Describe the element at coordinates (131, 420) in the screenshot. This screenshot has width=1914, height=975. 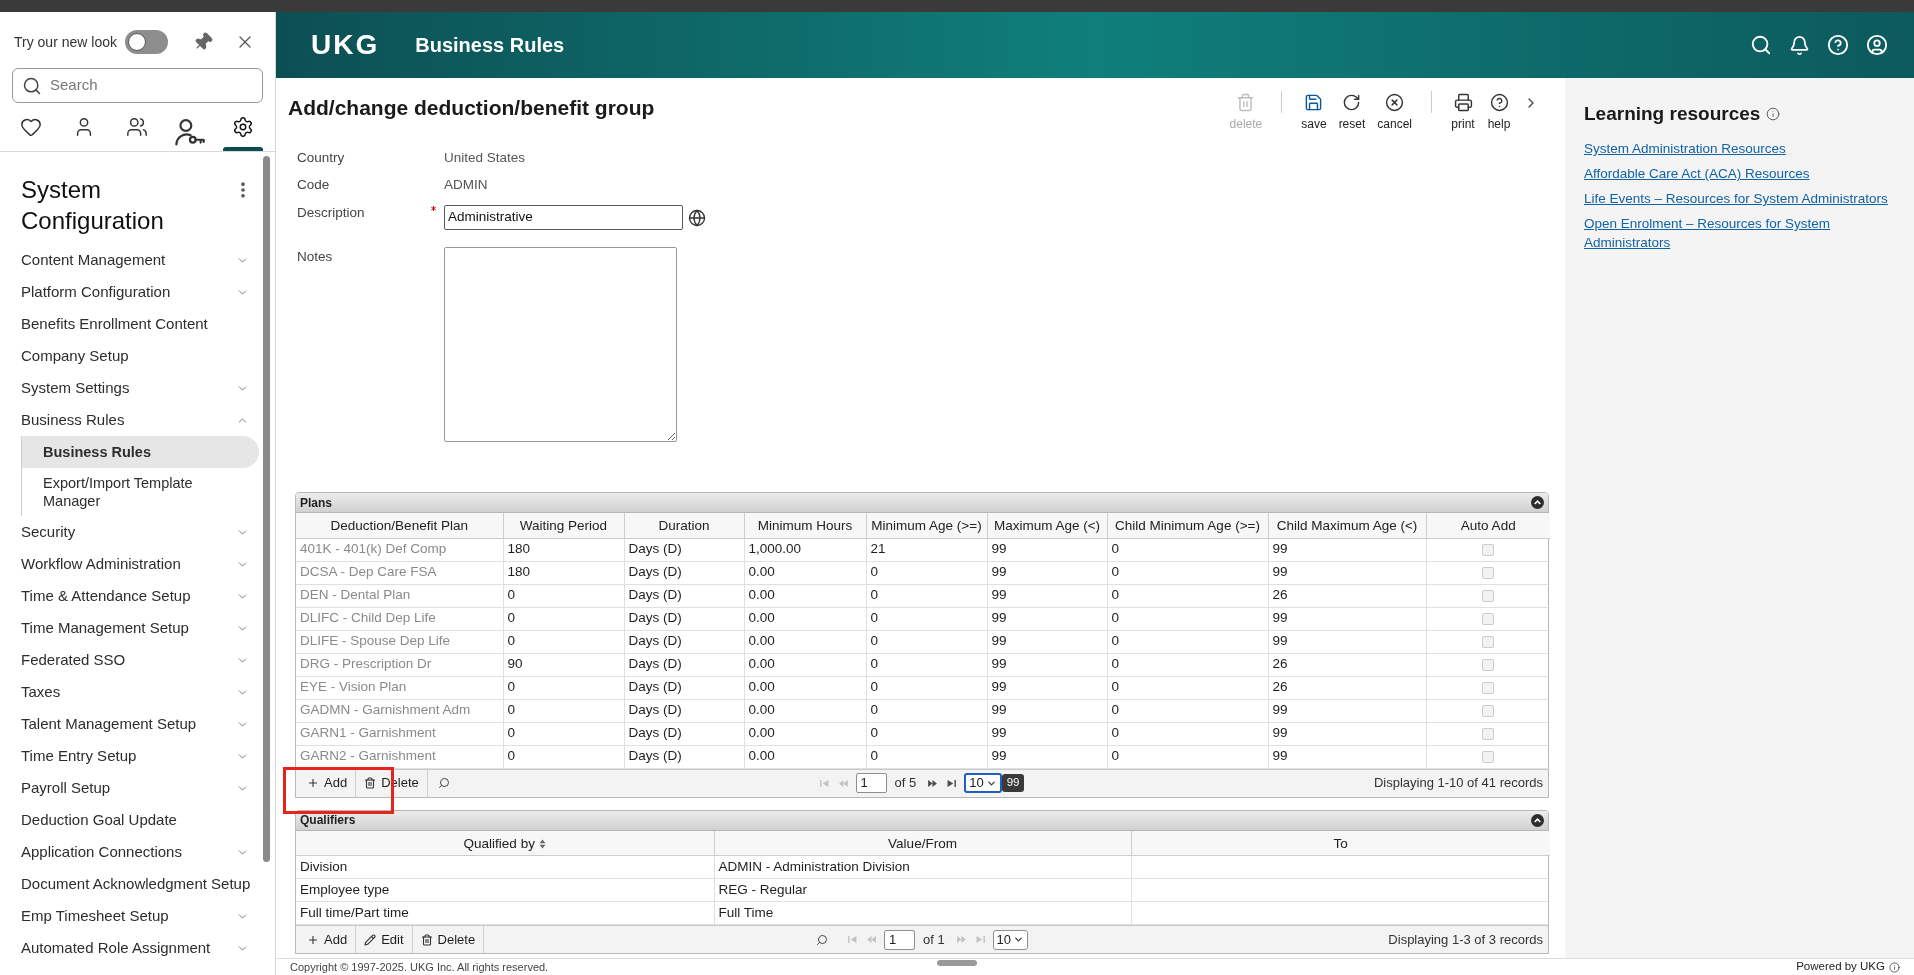
I see `nav-item: Business Rules` at that location.